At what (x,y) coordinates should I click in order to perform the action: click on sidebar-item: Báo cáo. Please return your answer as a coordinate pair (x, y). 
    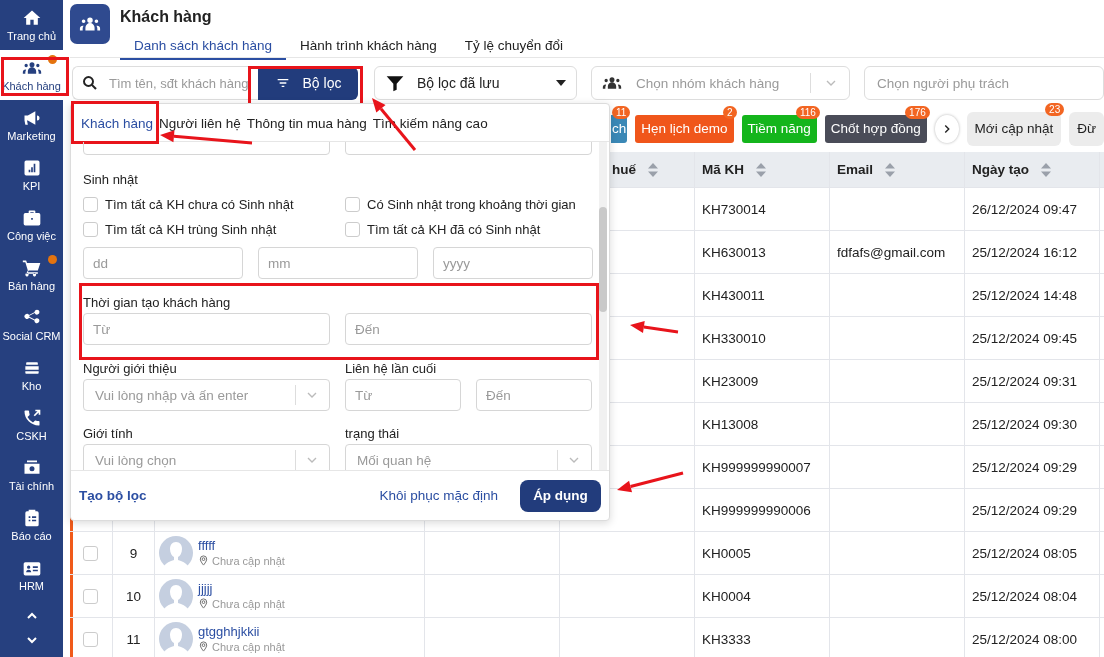
    Looking at the image, I should click on (31, 525).